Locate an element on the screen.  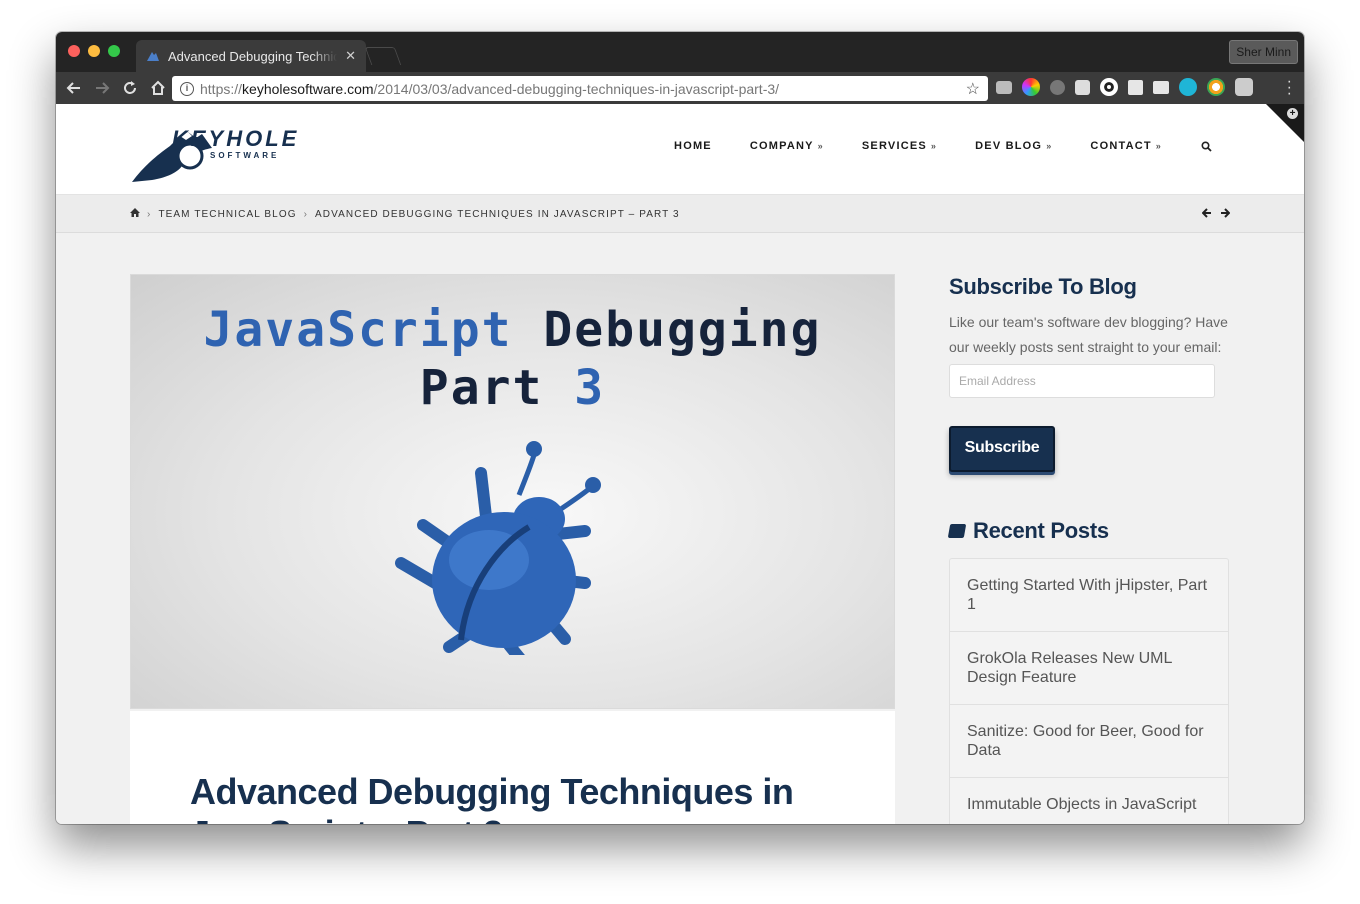
profile-button: Sher Minn is located at coordinates (1263, 52).